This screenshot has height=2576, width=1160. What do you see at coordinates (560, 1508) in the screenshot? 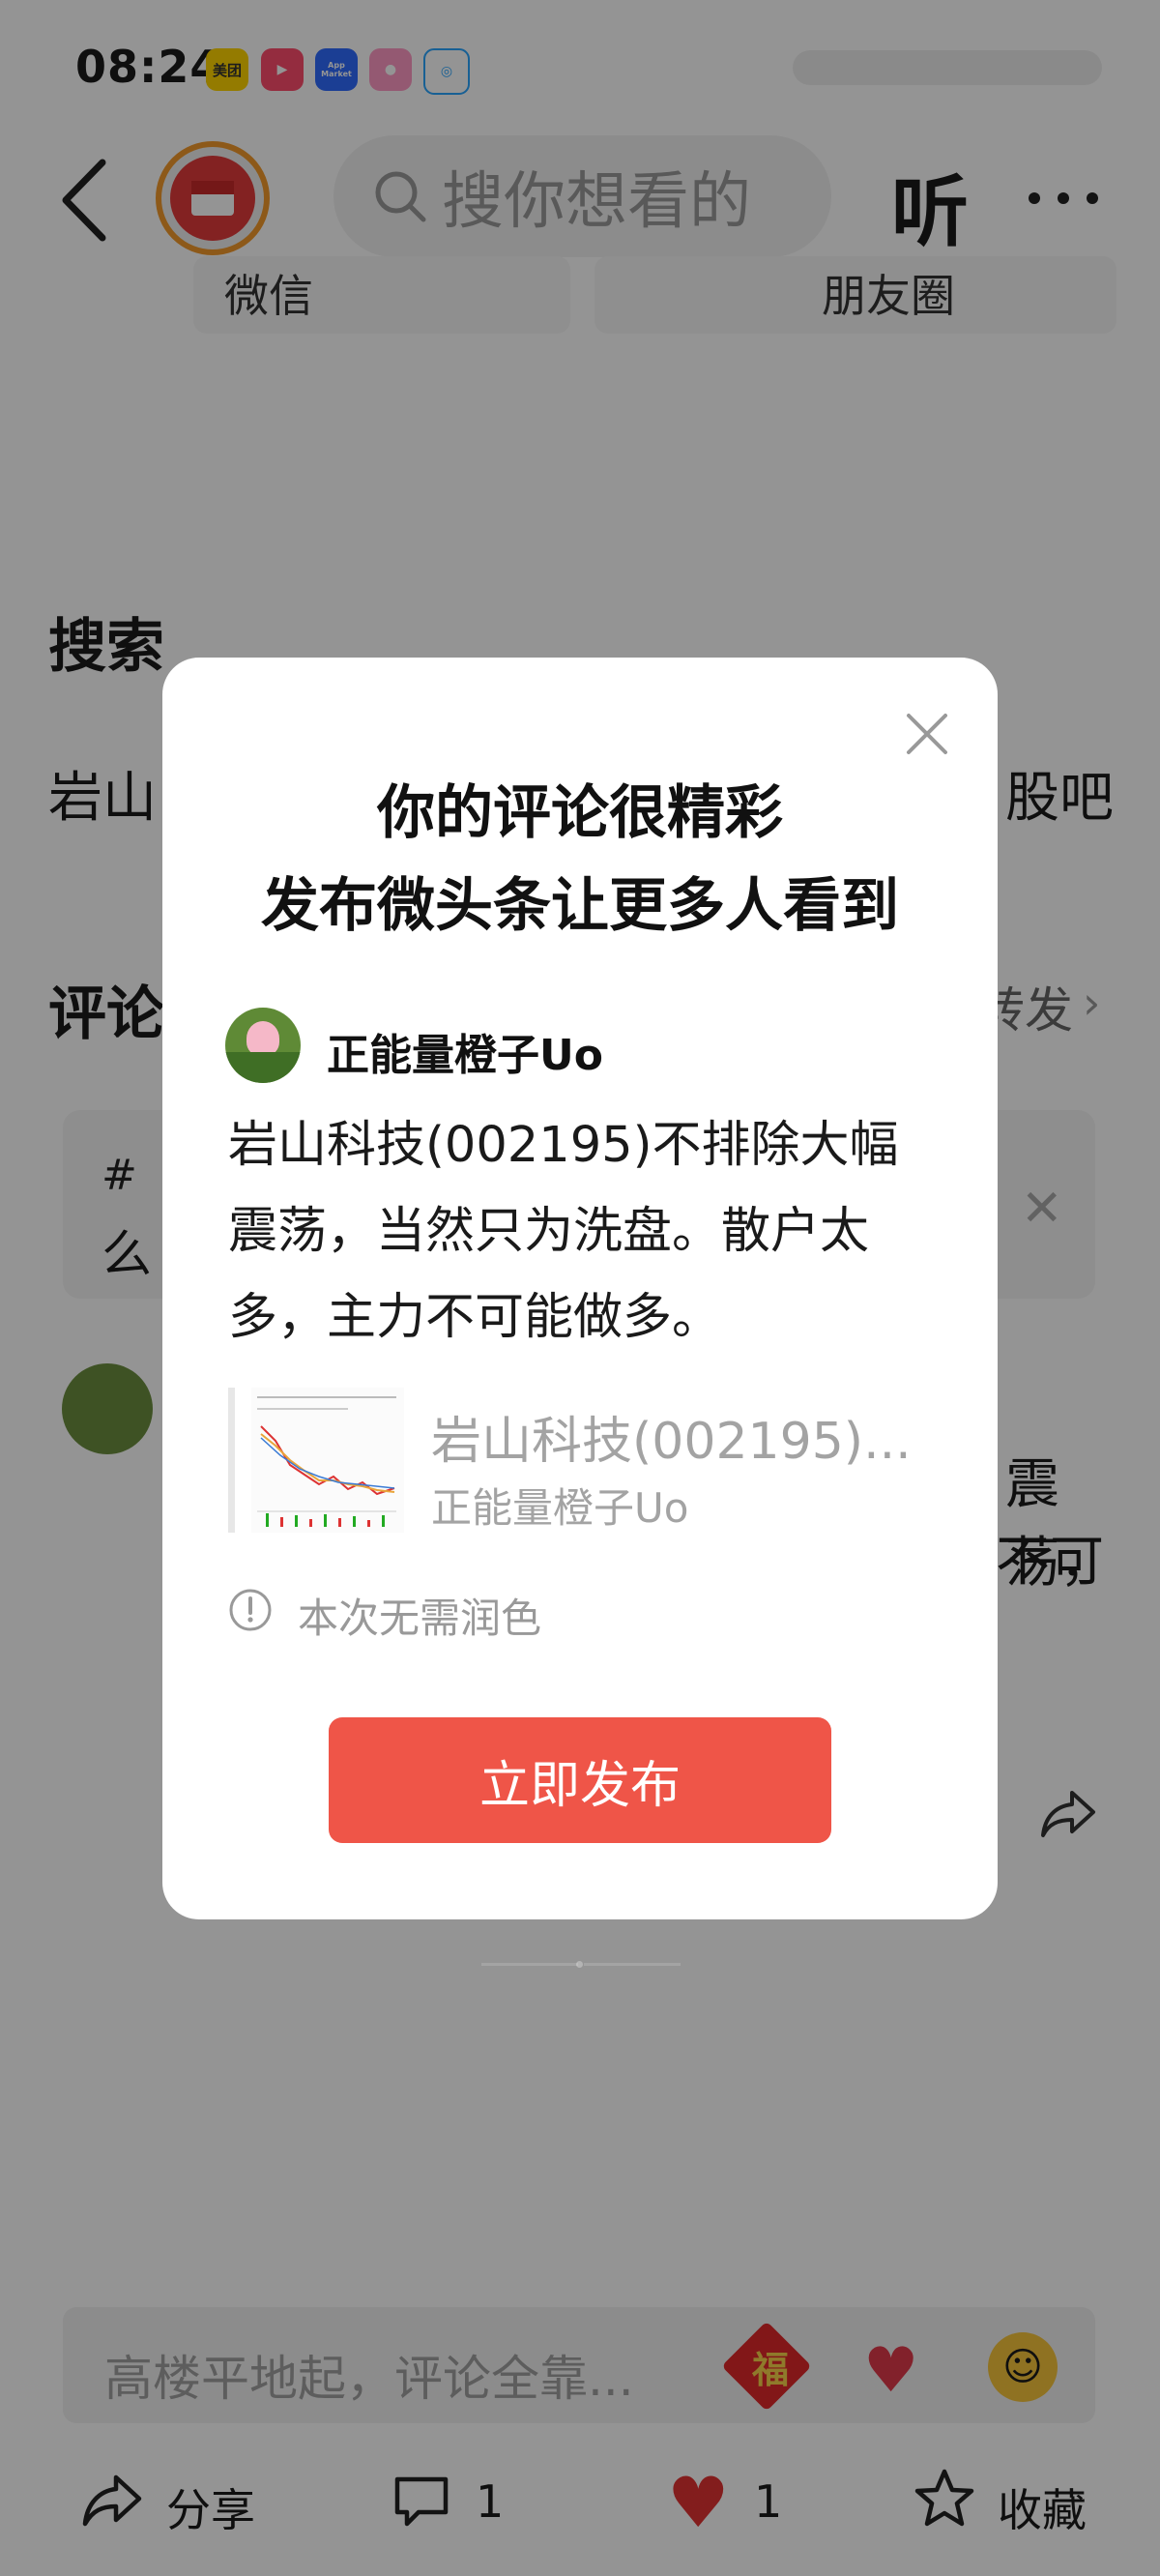
I see `quoted-article-author: 正能量橙子Uo` at bounding box center [560, 1508].